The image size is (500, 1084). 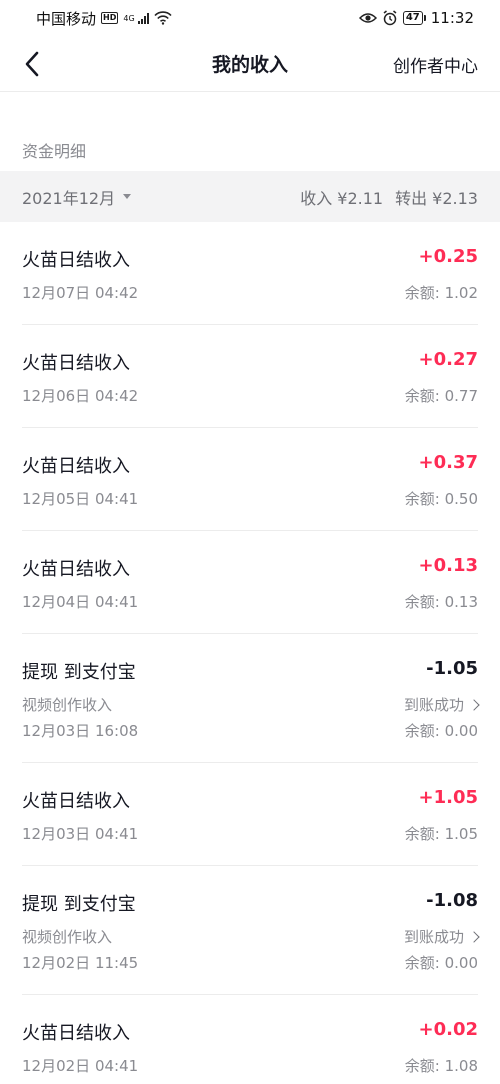 What do you see at coordinates (435, 64) in the screenshot?
I see `creator-center-link: 创作者中心` at bounding box center [435, 64].